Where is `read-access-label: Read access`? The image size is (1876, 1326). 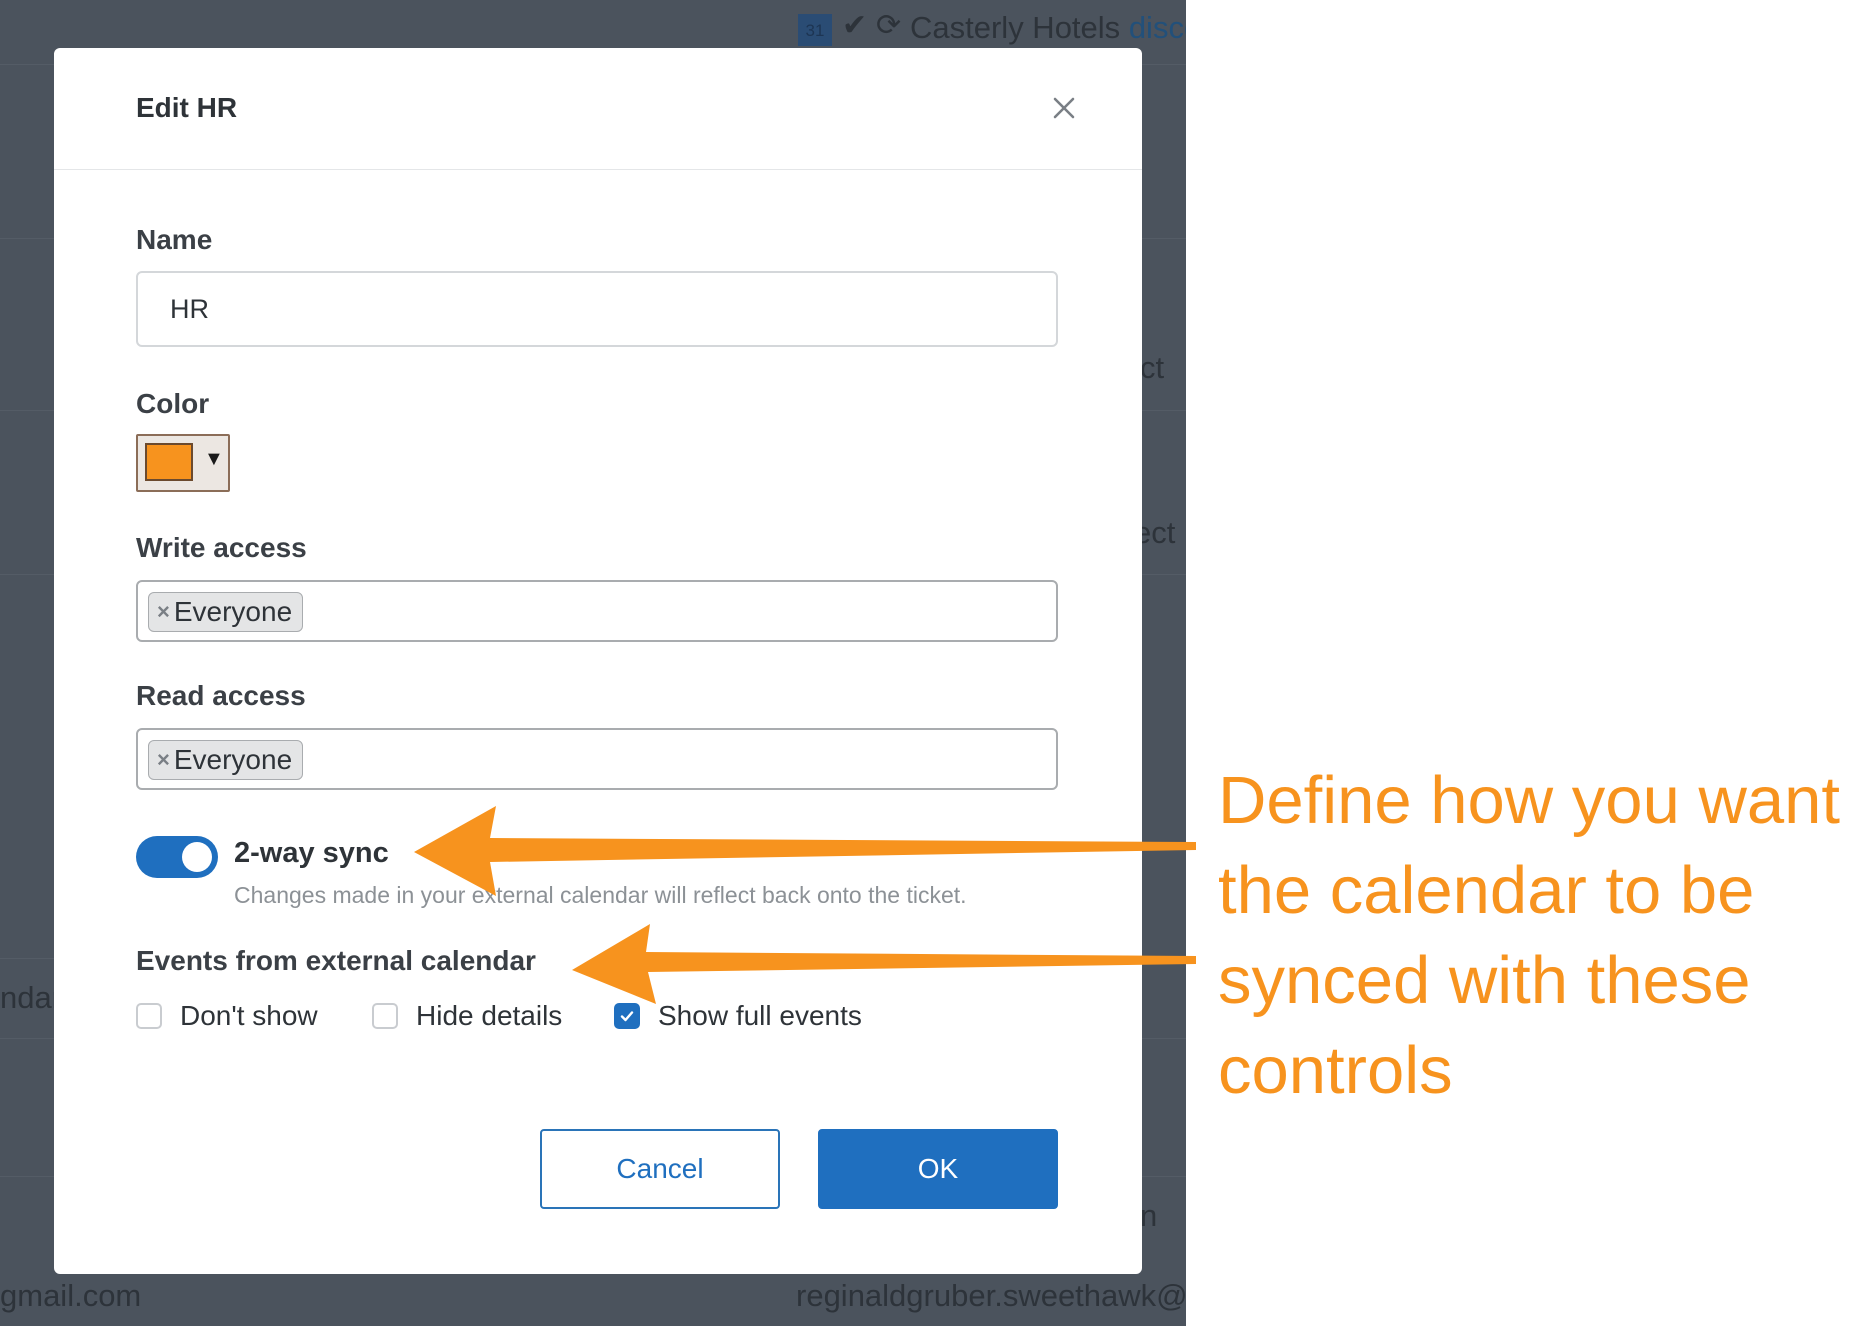
read-access-label: Read access is located at coordinates (221, 695).